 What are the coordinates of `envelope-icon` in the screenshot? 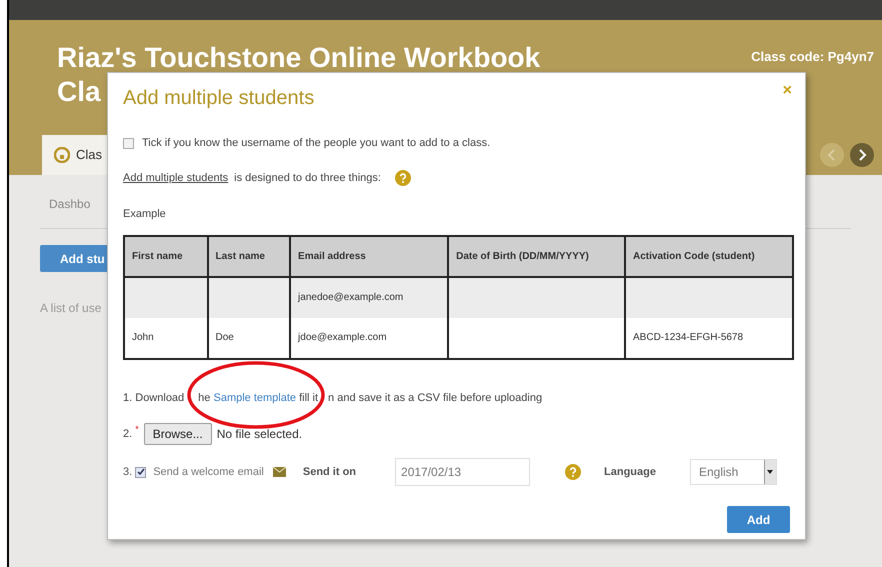 It's located at (279, 472).